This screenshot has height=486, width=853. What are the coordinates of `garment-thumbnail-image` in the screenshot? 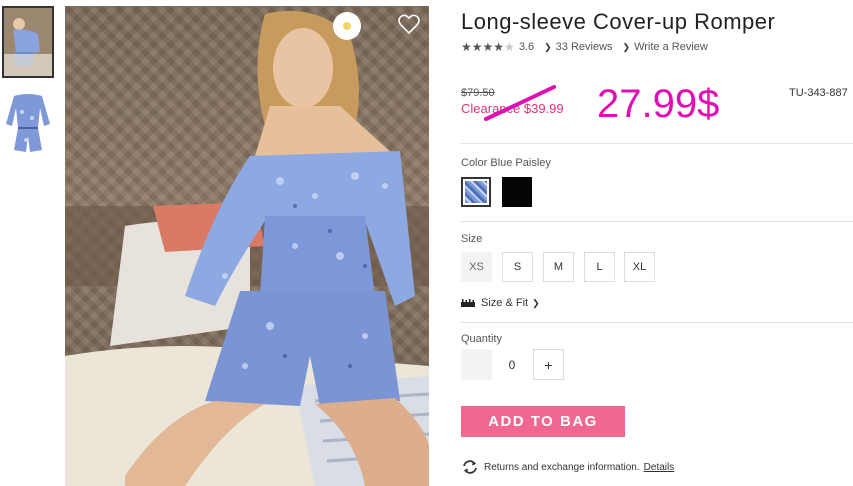 It's located at (28, 123).